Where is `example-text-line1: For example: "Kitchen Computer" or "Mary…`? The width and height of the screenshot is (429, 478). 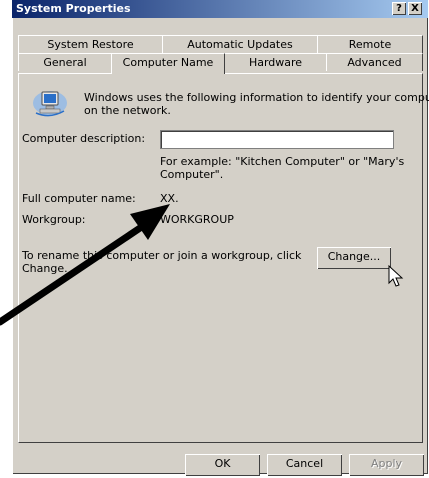 example-text-line1: For example: "Kitchen Computer" or "Mary… is located at coordinates (282, 161).